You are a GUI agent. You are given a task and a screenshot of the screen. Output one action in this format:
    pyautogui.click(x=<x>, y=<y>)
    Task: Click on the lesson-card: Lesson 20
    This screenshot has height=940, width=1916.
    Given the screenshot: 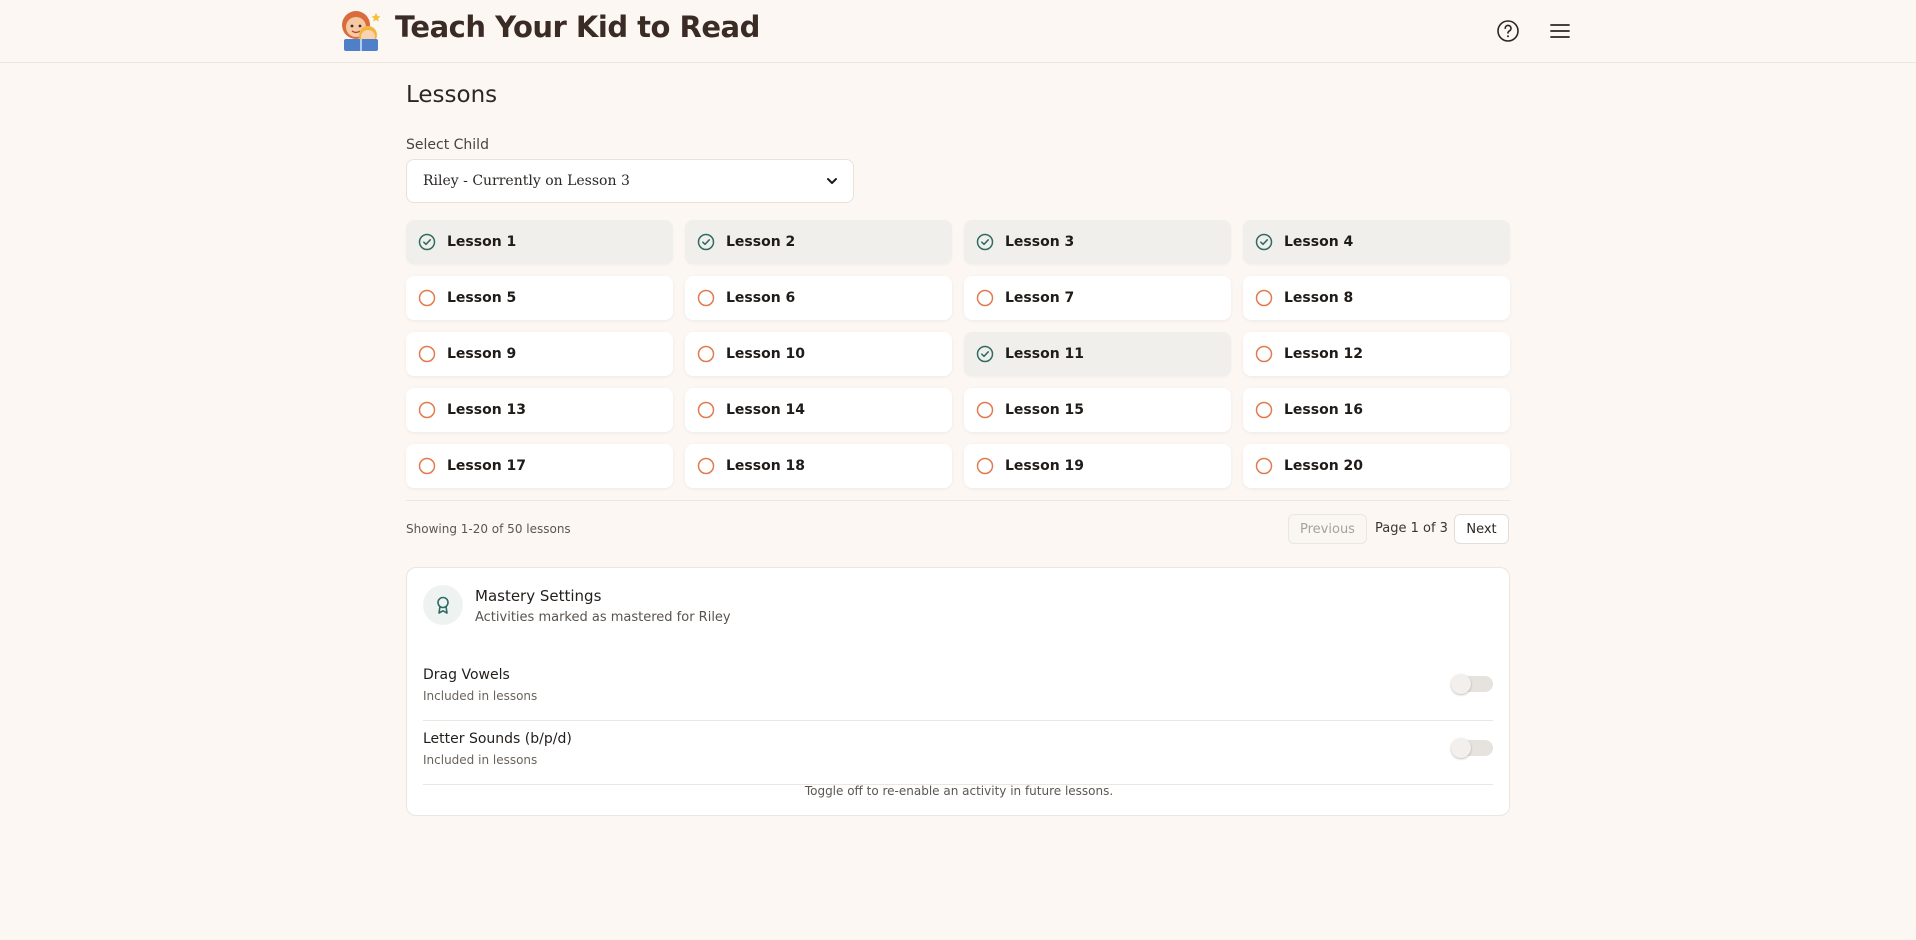 What is the action you would take?
    pyautogui.click(x=1376, y=466)
    